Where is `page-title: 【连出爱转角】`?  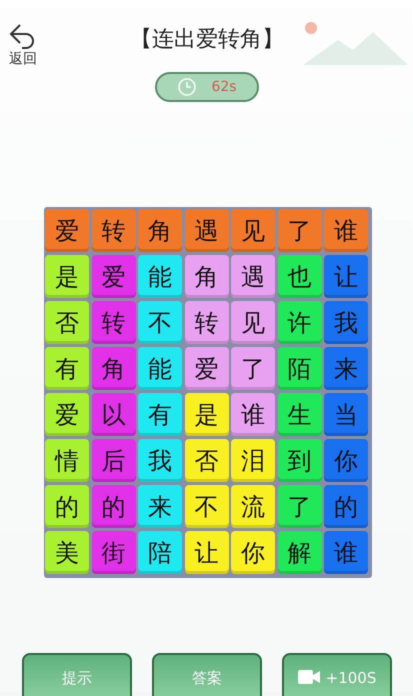 page-title: 【连出爱转角】 is located at coordinates (207, 40).